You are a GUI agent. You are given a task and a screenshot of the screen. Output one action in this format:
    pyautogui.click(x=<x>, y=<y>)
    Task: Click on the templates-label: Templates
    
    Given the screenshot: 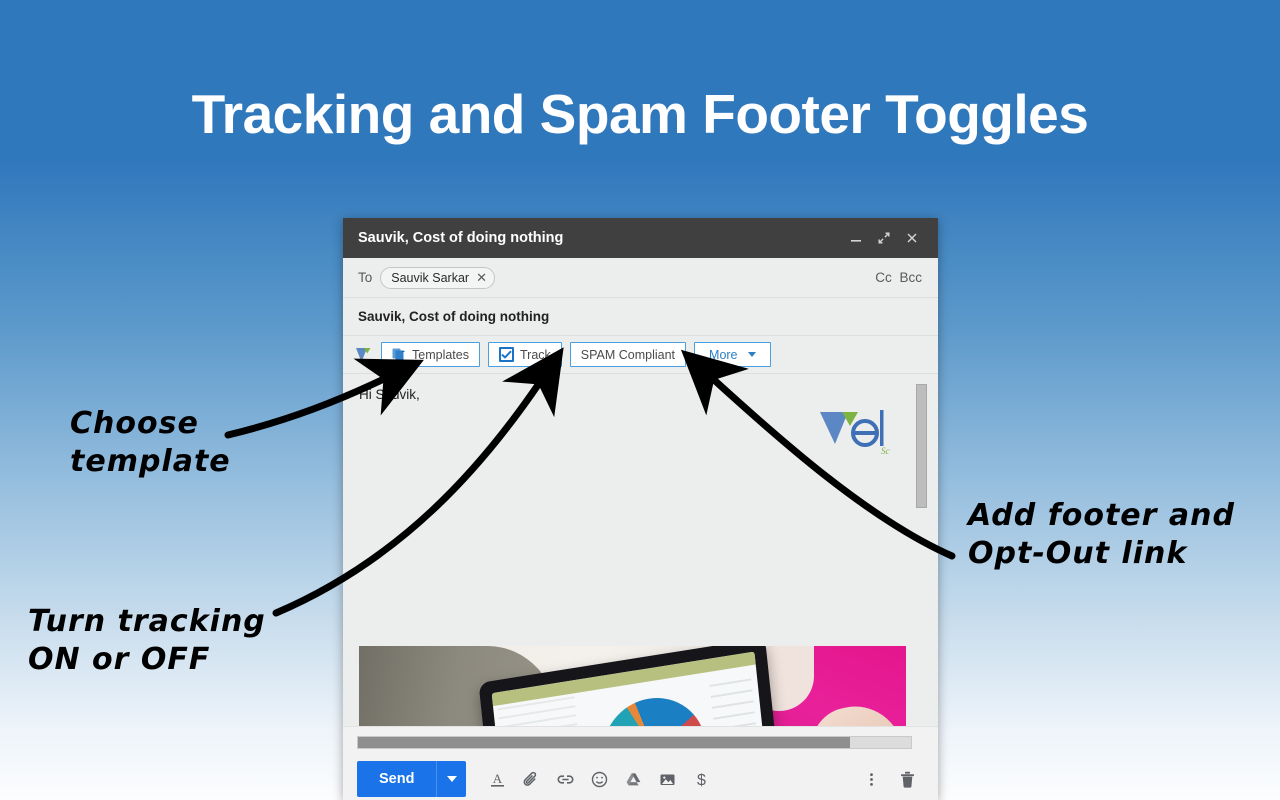 What is the action you would take?
    pyautogui.click(x=440, y=354)
    